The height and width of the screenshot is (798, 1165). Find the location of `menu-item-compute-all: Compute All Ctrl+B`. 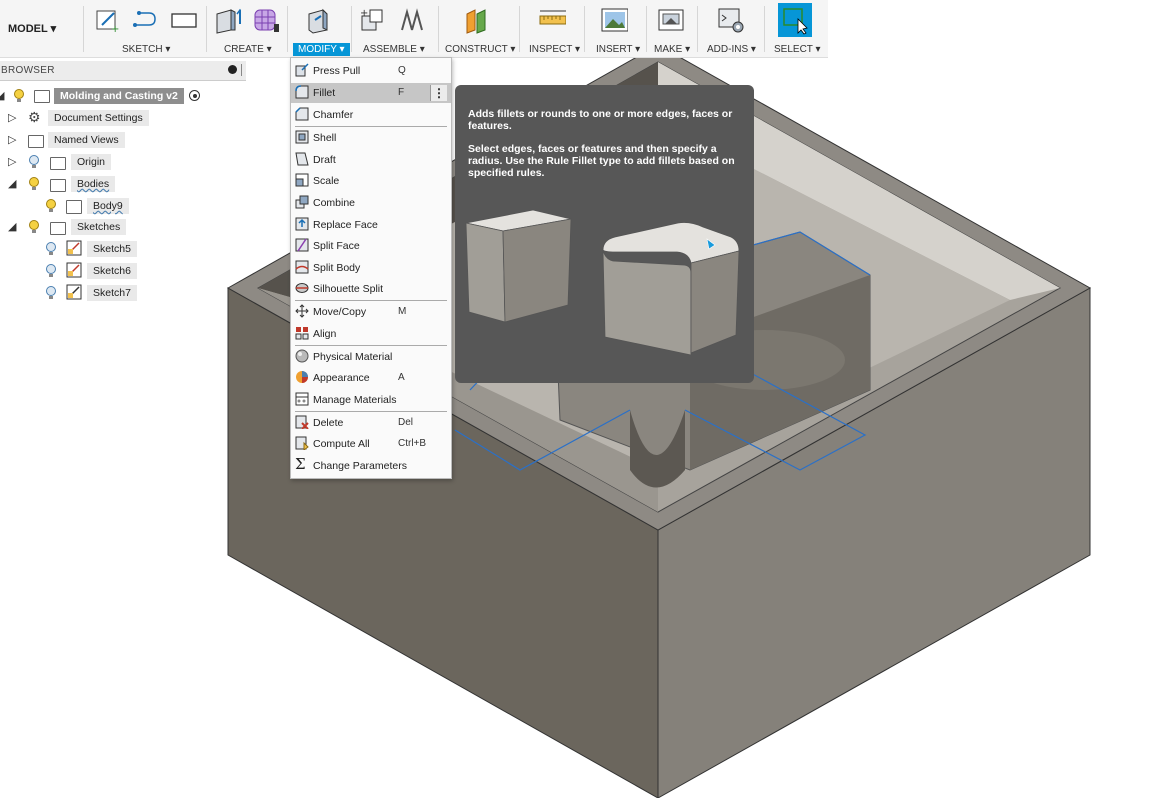

menu-item-compute-all: Compute All Ctrl+B is located at coordinates (371, 444).